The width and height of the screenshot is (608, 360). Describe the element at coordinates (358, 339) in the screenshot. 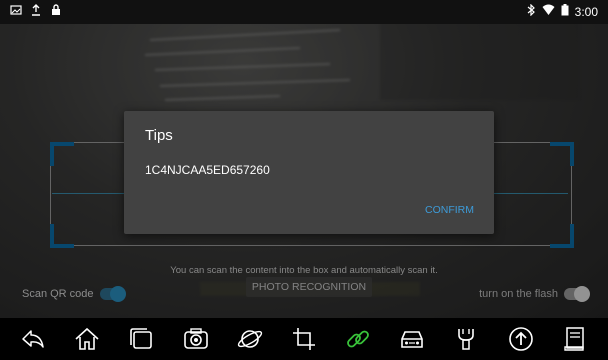

I see `link-icon` at that location.